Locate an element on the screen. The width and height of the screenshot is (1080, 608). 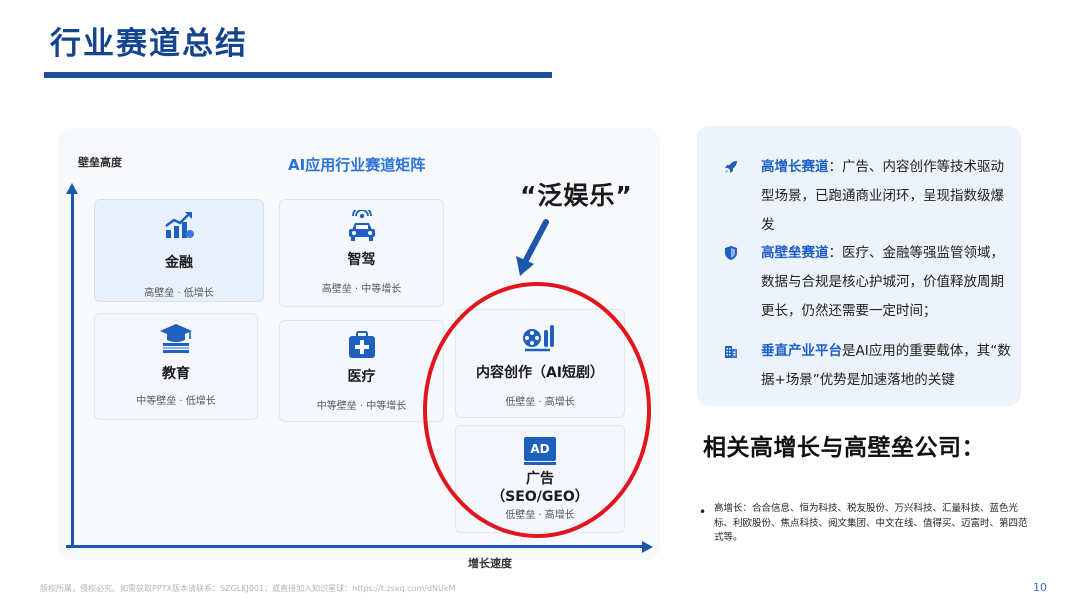
car-signal-icon is located at coordinates (362, 227).